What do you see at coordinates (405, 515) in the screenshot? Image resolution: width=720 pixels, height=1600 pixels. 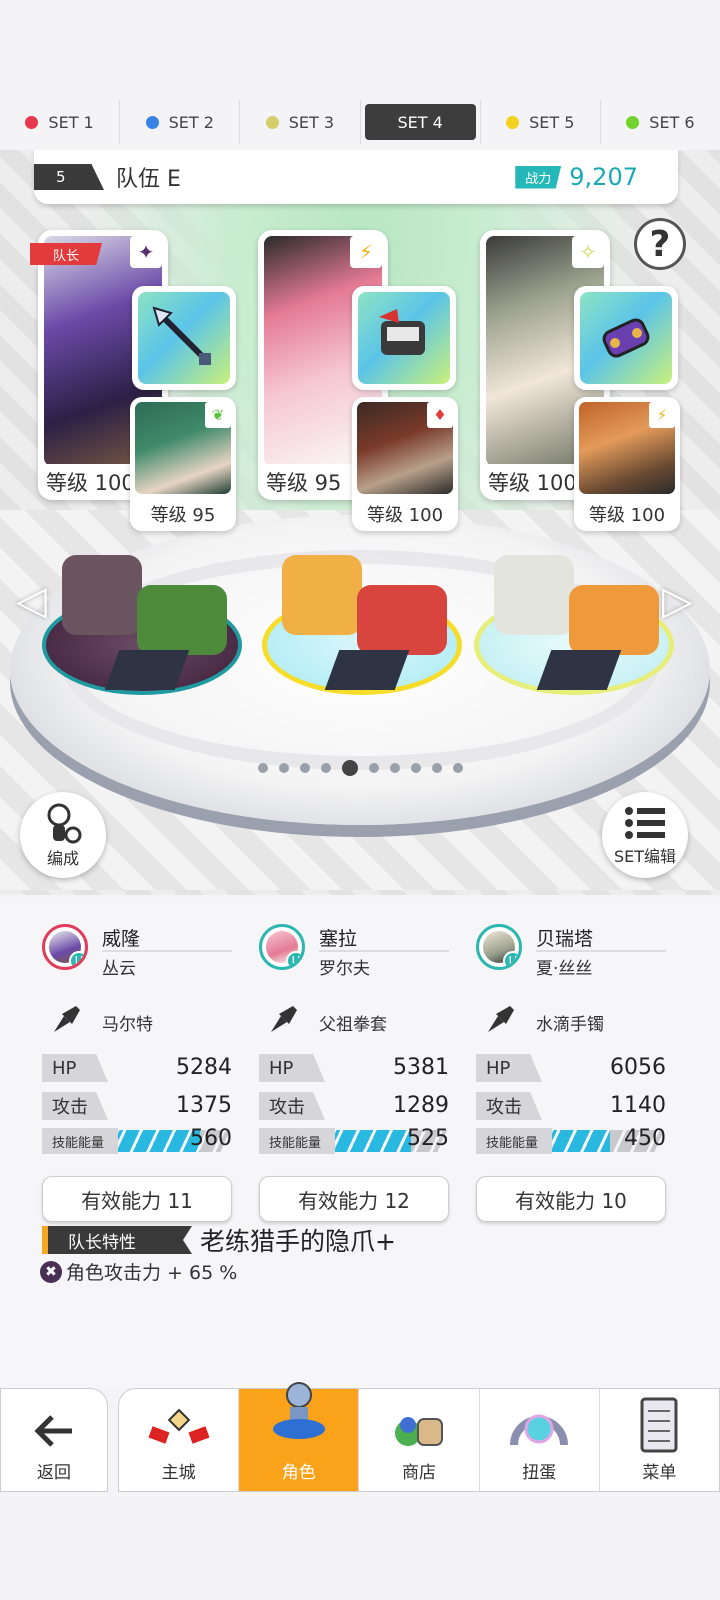 I see `support-level: 等级 100` at bounding box center [405, 515].